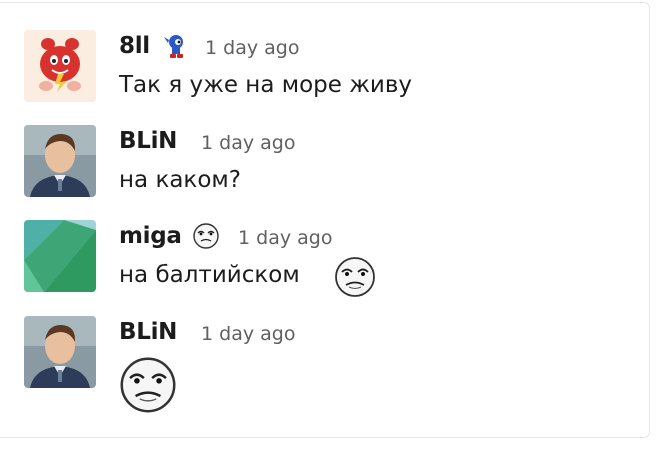  I want to click on message-text: на балтийском, so click(209, 275).